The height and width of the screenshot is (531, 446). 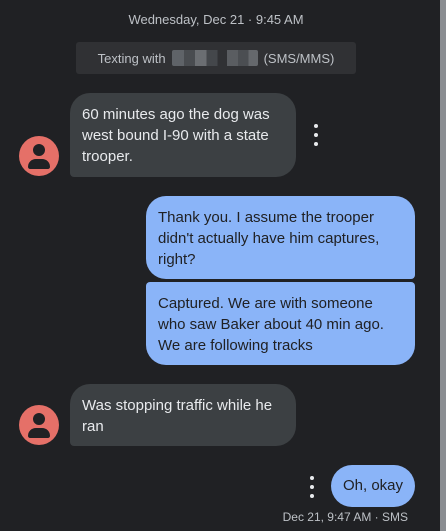 What do you see at coordinates (216, 19) in the screenshot?
I see `conversation-date-header: Wednesday, Dec 21 · 9:45 AM` at bounding box center [216, 19].